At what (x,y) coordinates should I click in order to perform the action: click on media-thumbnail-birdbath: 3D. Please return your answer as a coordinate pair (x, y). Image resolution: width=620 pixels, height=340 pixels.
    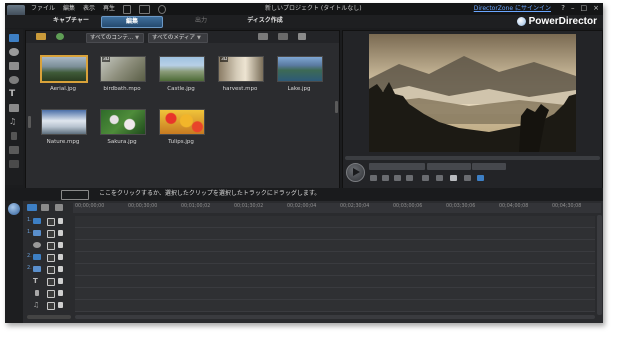
    Looking at the image, I should click on (123, 69).